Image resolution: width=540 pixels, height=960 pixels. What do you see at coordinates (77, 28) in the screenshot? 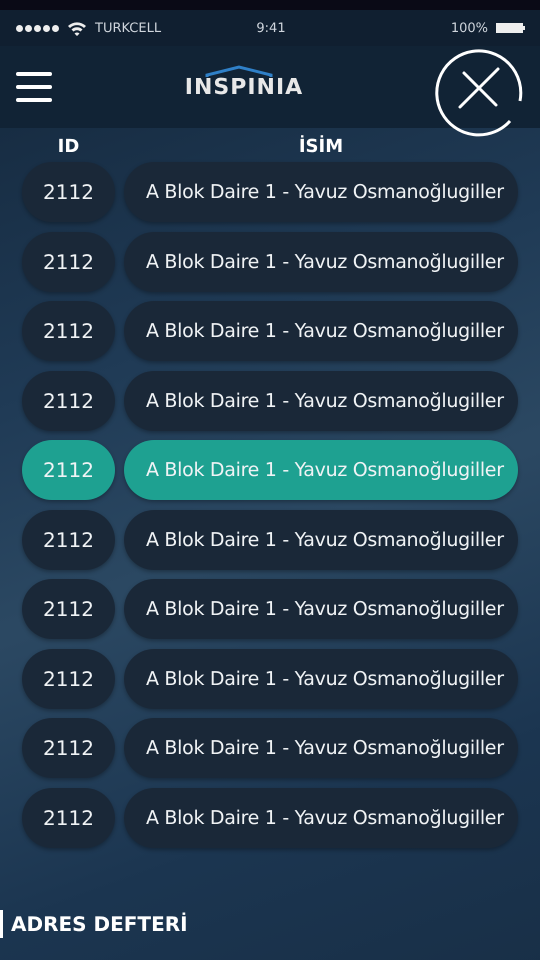
I see `wifi-icon` at bounding box center [77, 28].